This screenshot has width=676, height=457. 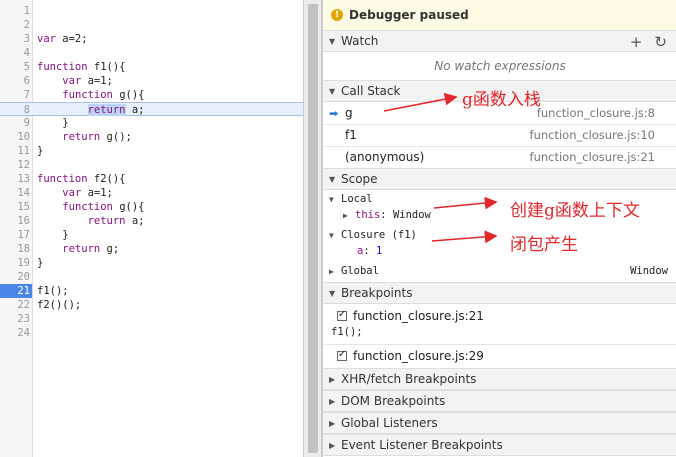 I want to click on code-line: 24, so click(x=151, y=333).